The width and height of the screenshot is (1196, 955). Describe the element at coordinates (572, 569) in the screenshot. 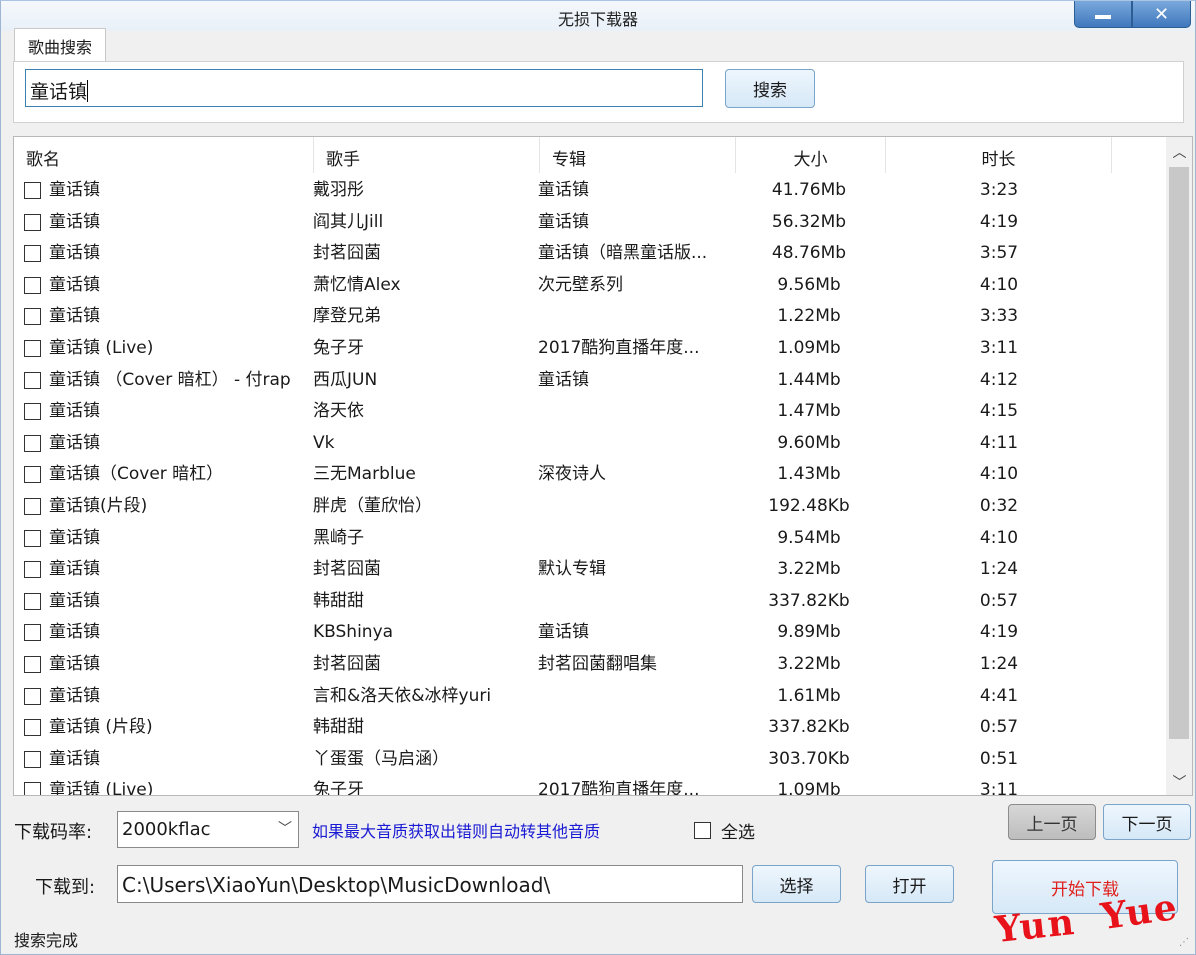

I see `album-cell: 默认专辑` at that location.